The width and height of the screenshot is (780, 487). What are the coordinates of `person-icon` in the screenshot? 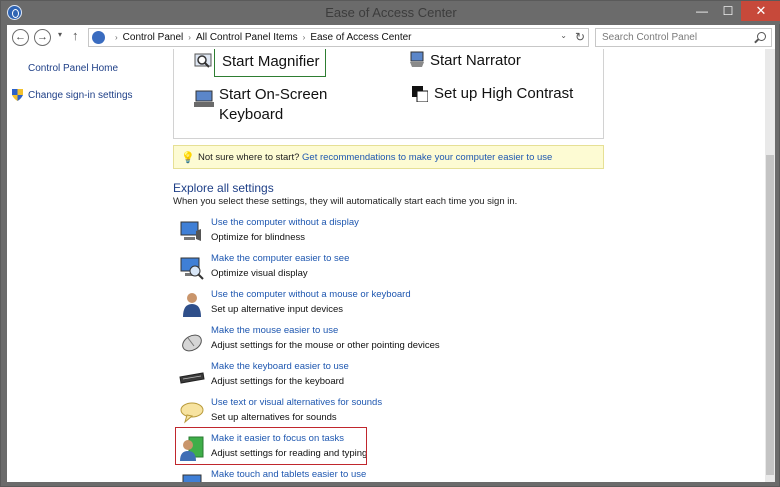 It's located at (192, 305).